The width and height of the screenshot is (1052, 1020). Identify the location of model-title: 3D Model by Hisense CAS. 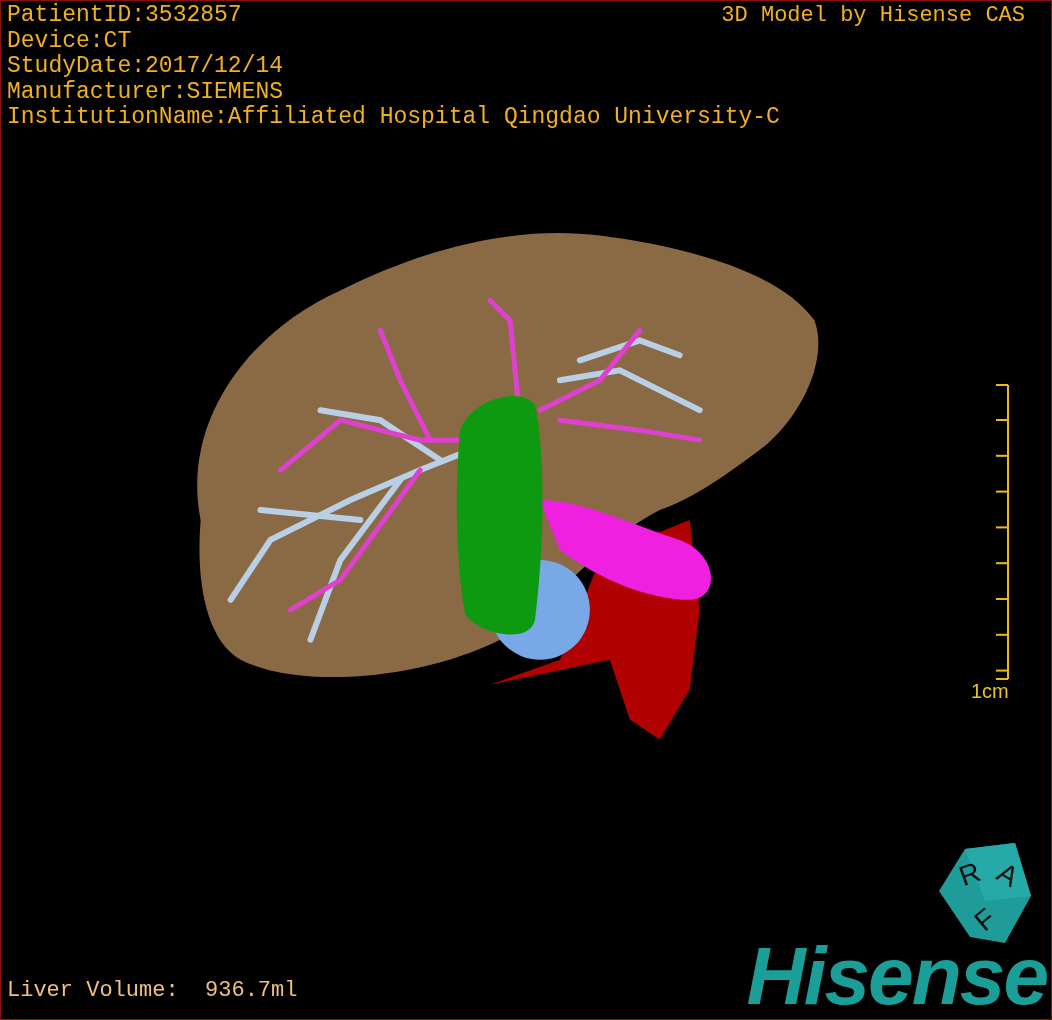
(873, 16).